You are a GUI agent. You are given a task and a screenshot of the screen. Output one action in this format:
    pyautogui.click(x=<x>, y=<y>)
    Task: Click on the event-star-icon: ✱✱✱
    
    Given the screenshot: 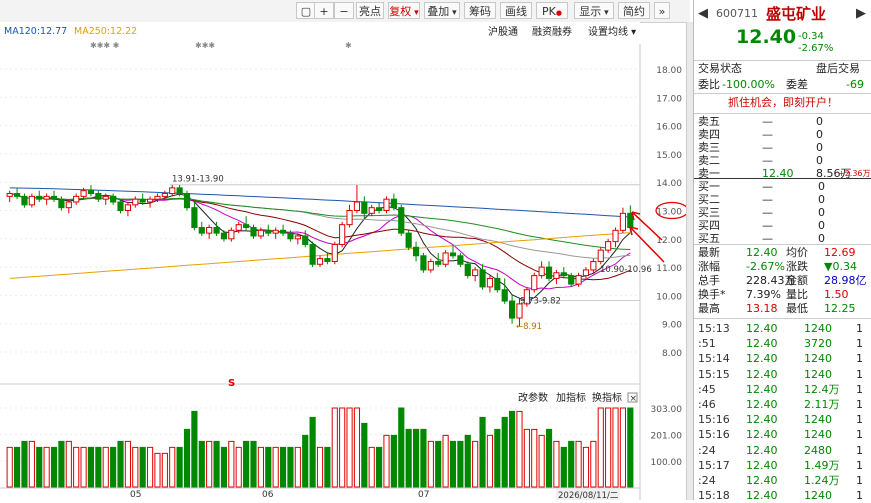 What is the action you would take?
    pyautogui.click(x=205, y=45)
    